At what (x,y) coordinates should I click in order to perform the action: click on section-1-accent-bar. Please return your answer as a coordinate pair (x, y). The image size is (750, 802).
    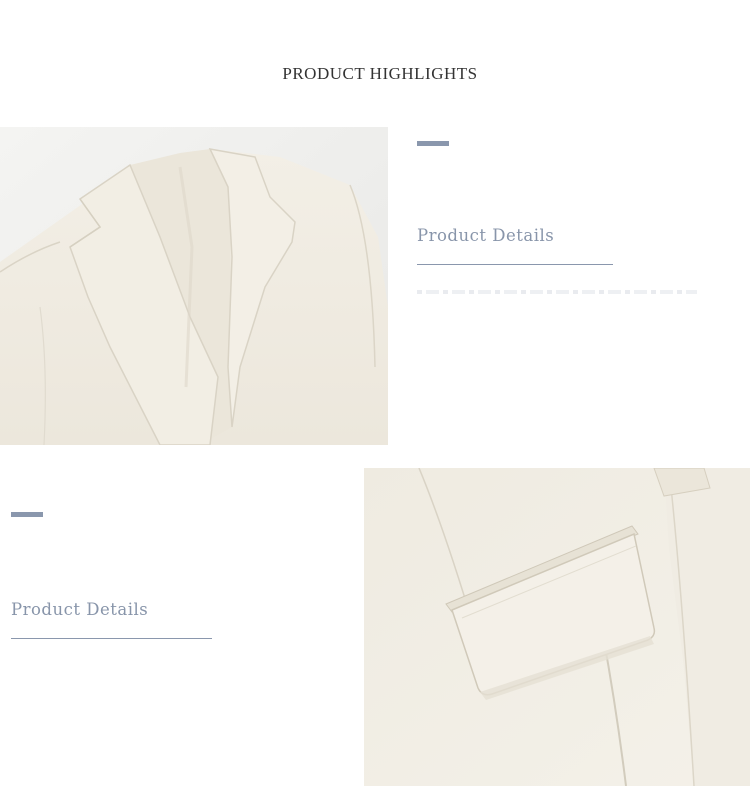
    Looking at the image, I should click on (433, 143).